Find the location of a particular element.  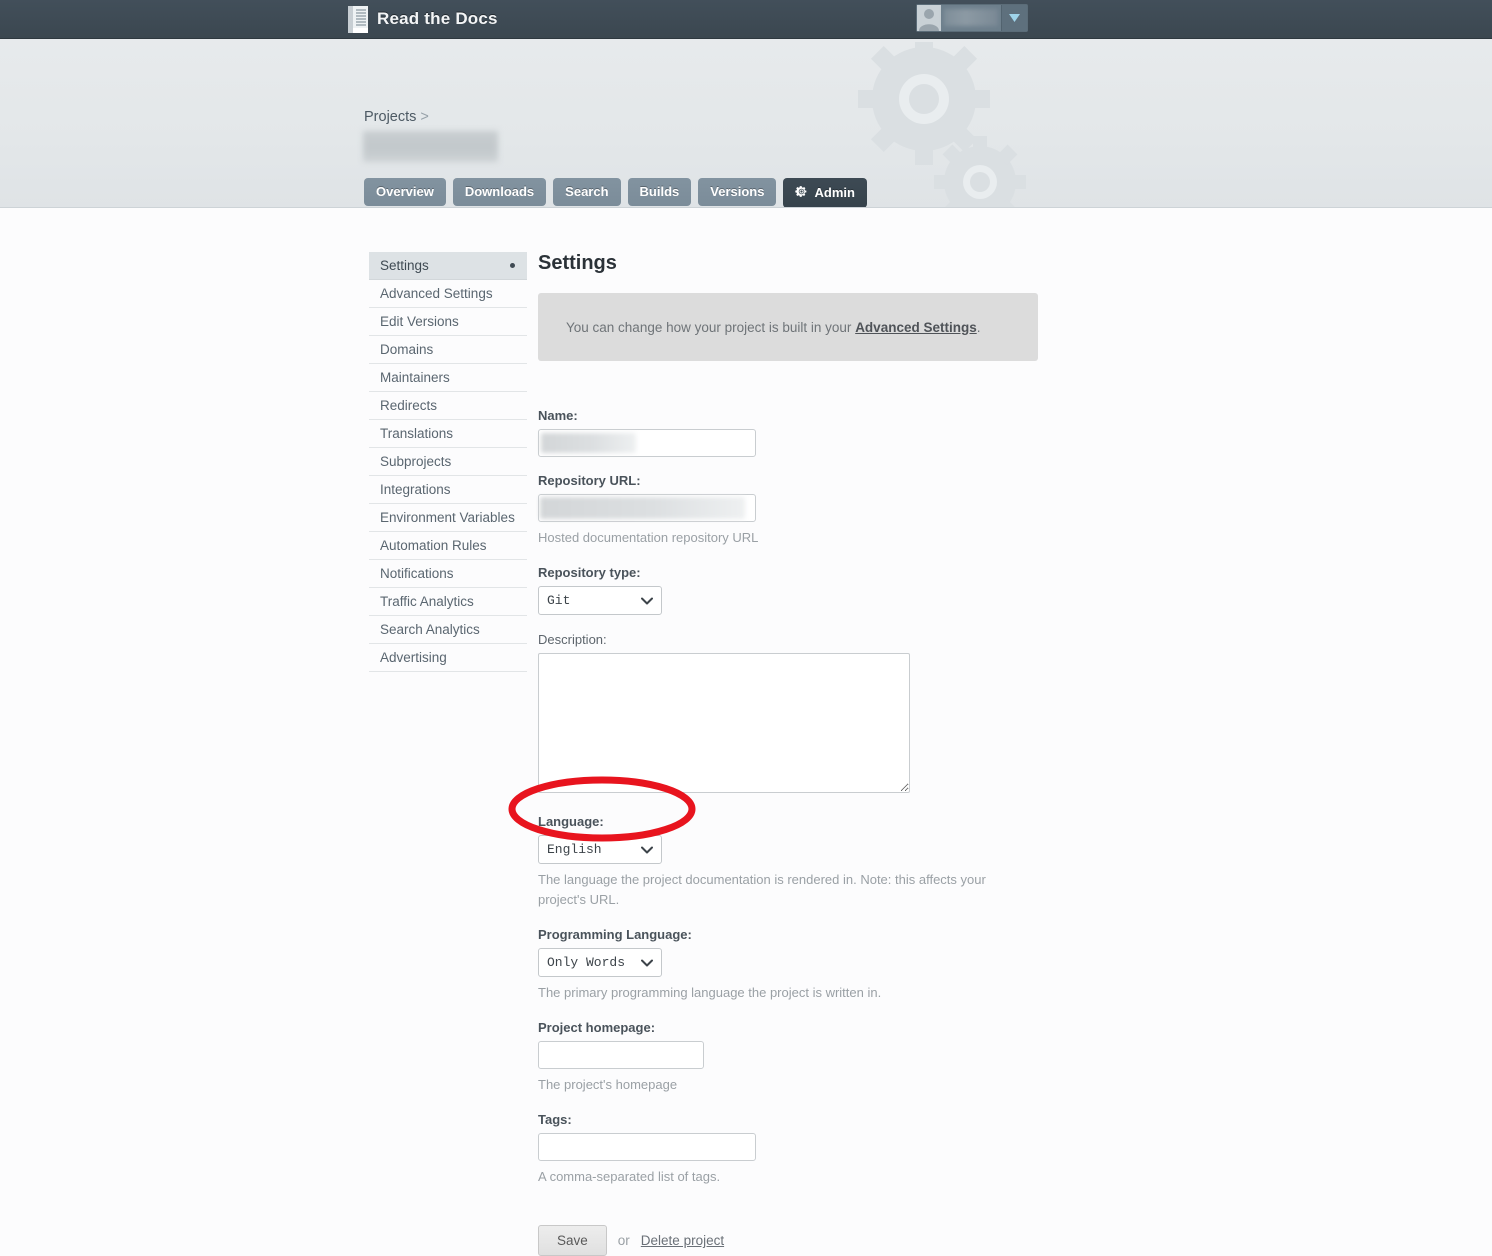

tab-search-label: Search is located at coordinates (587, 191).